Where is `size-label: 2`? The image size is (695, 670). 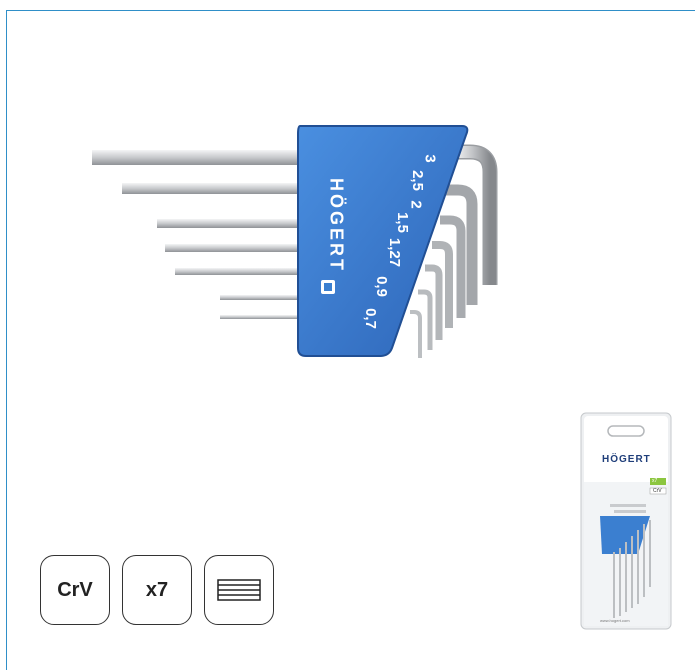
size-label: 2 is located at coordinates (416, 204).